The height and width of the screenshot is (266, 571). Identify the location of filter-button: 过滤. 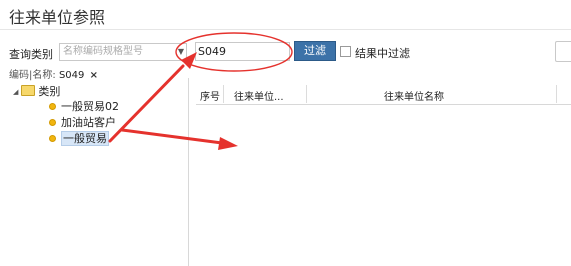
(315, 51).